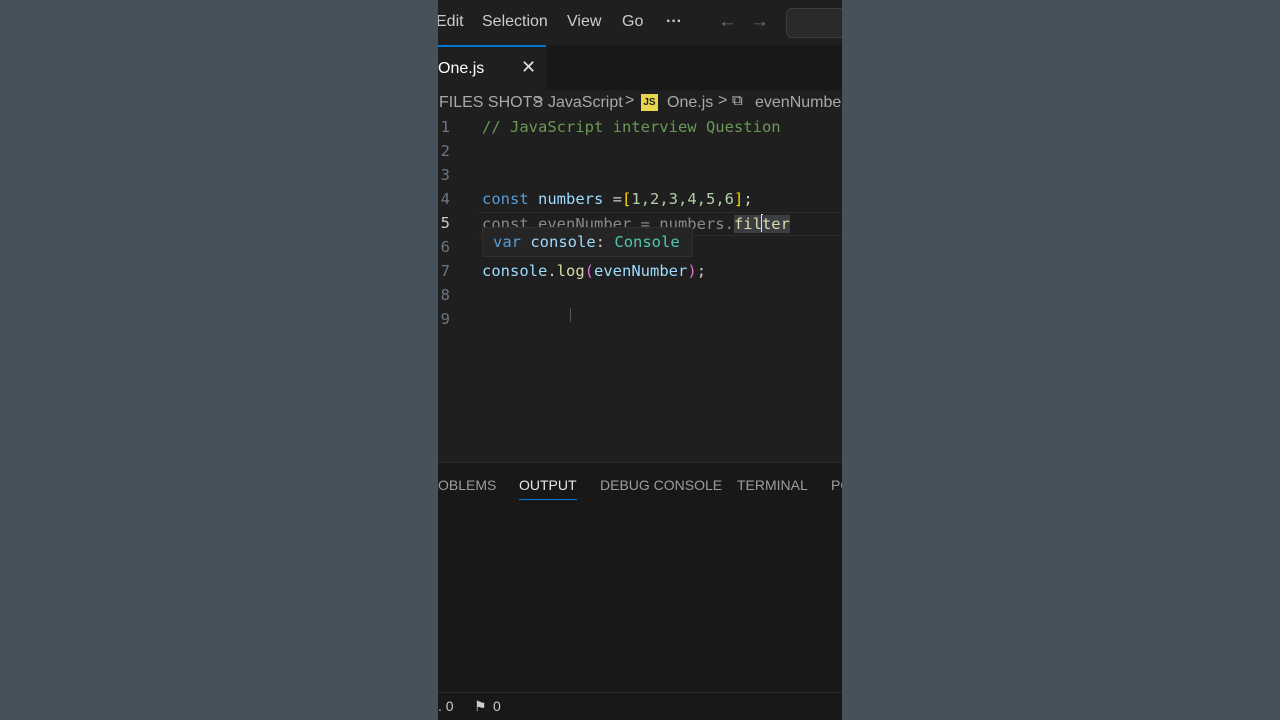 The image size is (1280, 720). What do you see at coordinates (641, 271) in the screenshot?
I see `identifier: evenNumber` at bounding box center [641, 271].